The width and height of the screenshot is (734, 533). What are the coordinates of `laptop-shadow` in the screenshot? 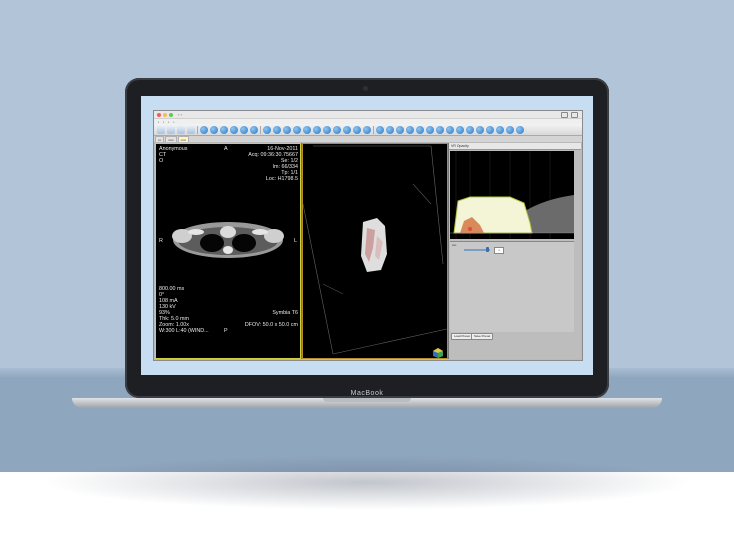 It's located at (367, 482).